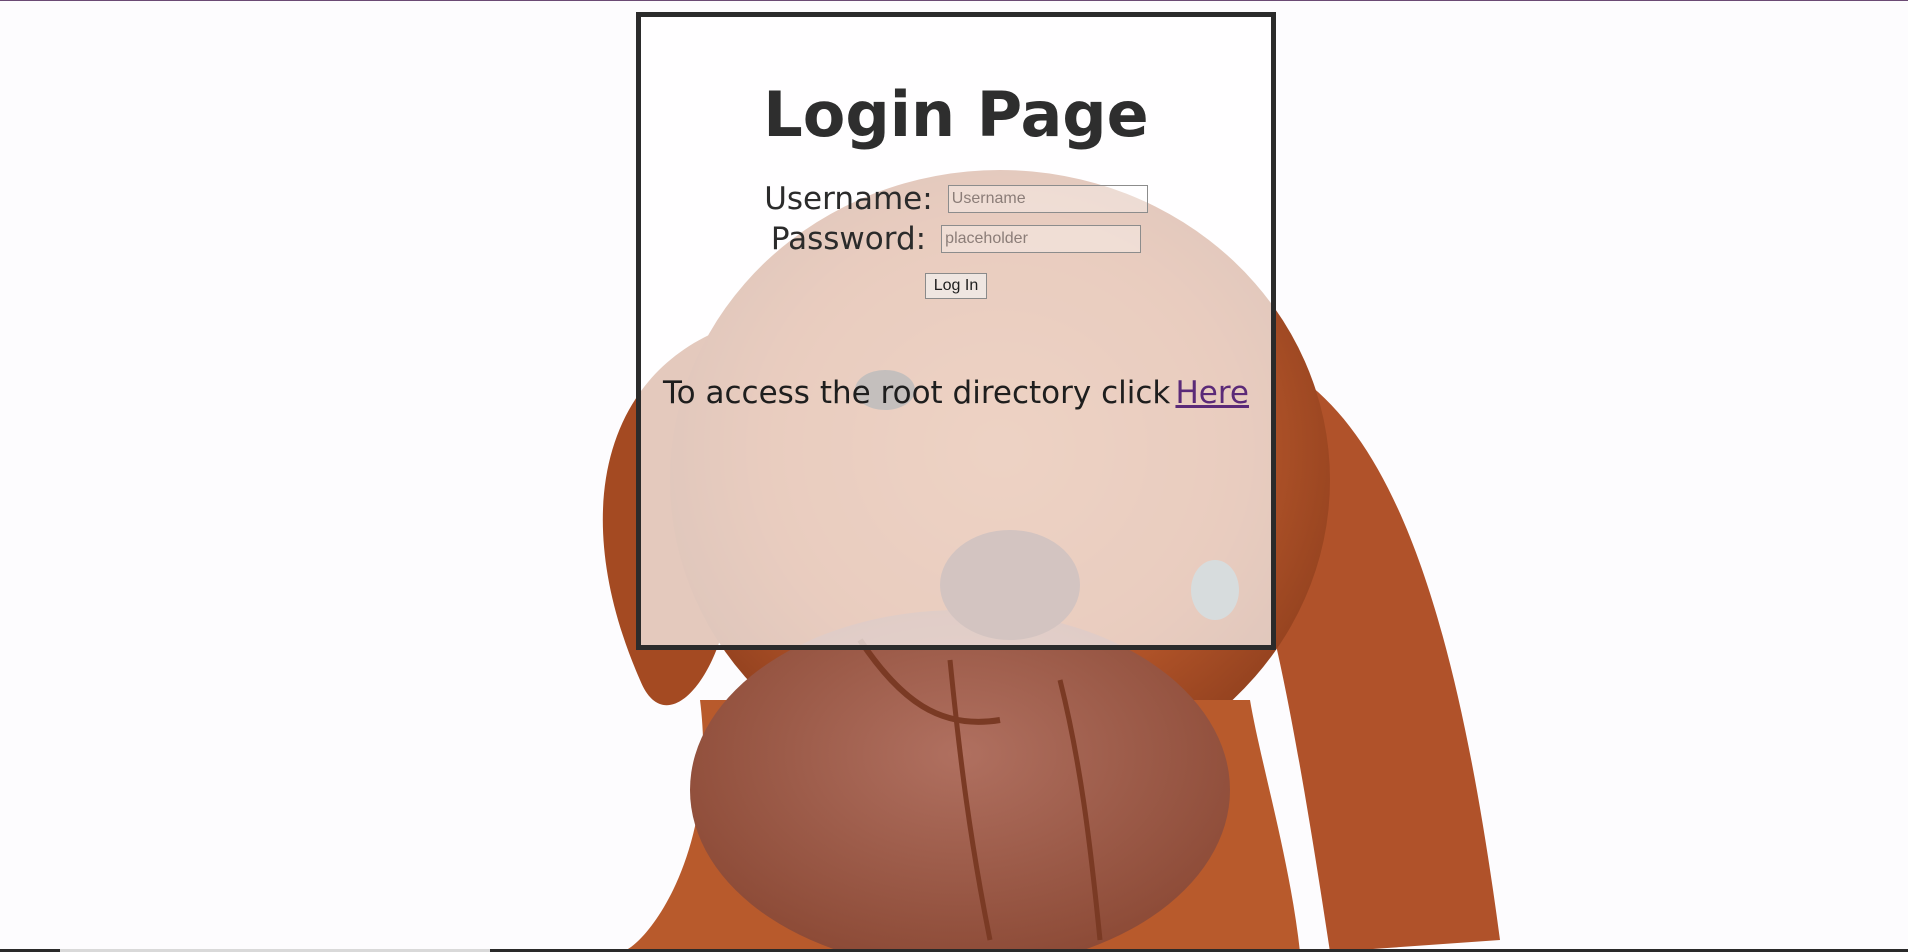  What do you see at coordinates (848, 199) in the screenshot?
I see `username-label: Username:` at bounding box center [848, 199].